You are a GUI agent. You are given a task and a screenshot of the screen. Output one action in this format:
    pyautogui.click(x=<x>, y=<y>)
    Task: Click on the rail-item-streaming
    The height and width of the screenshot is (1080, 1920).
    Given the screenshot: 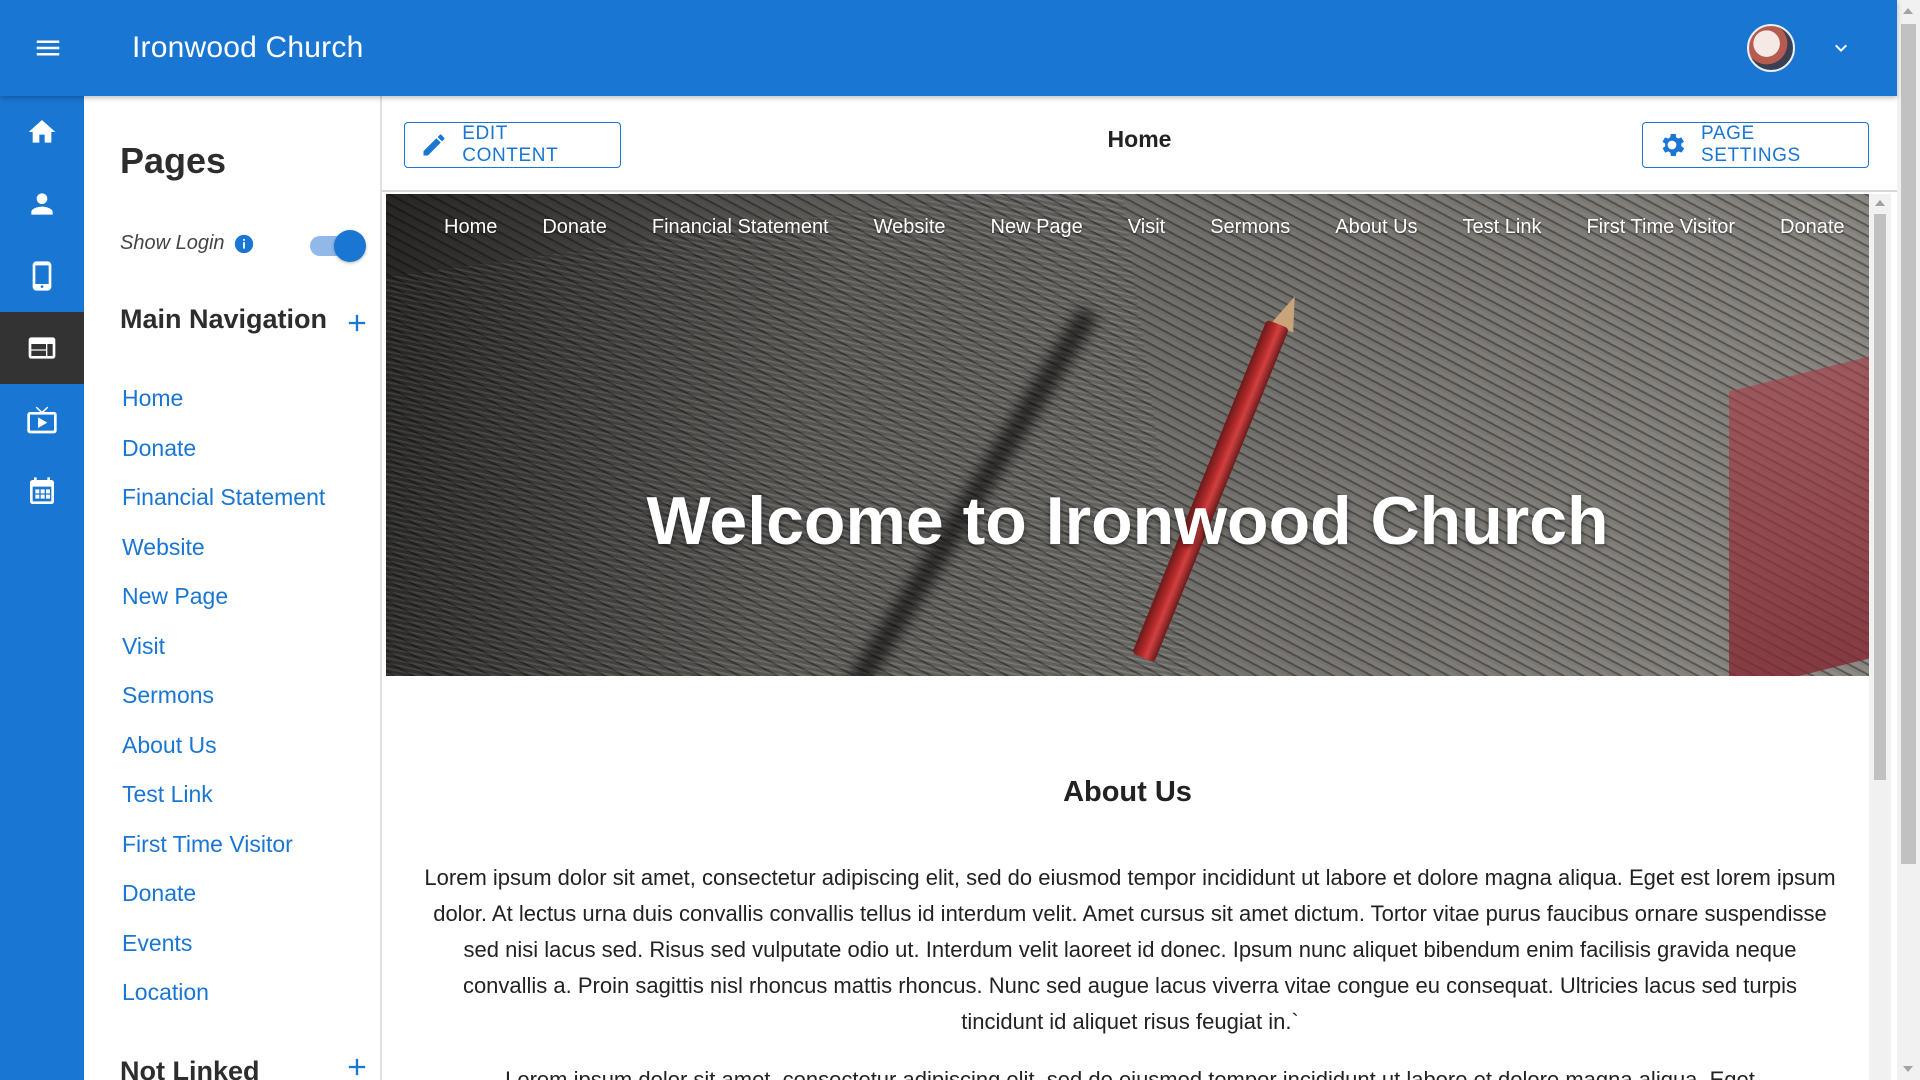 What is the action you would take?
    pyautogui.click(x=42, y=420)
    